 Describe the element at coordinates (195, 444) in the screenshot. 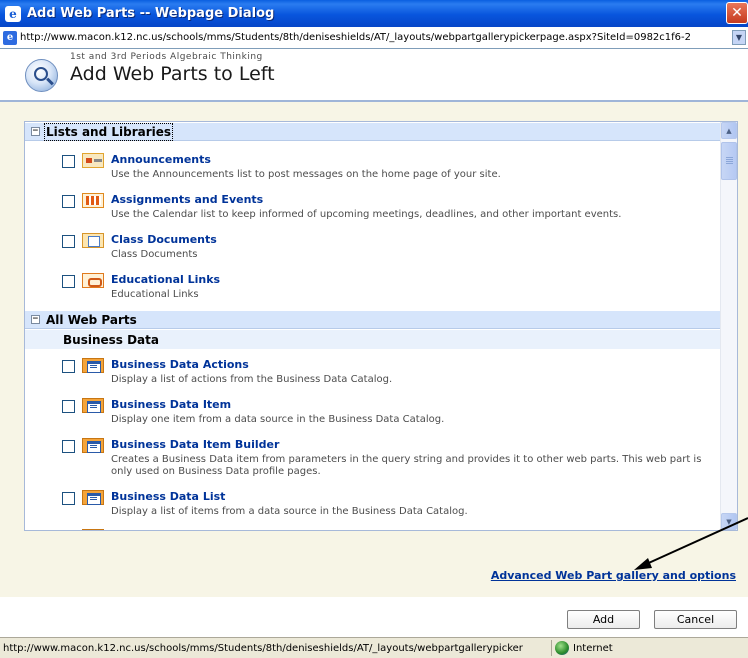

I see `web-part-title: Business Data Item Builder` at that location.